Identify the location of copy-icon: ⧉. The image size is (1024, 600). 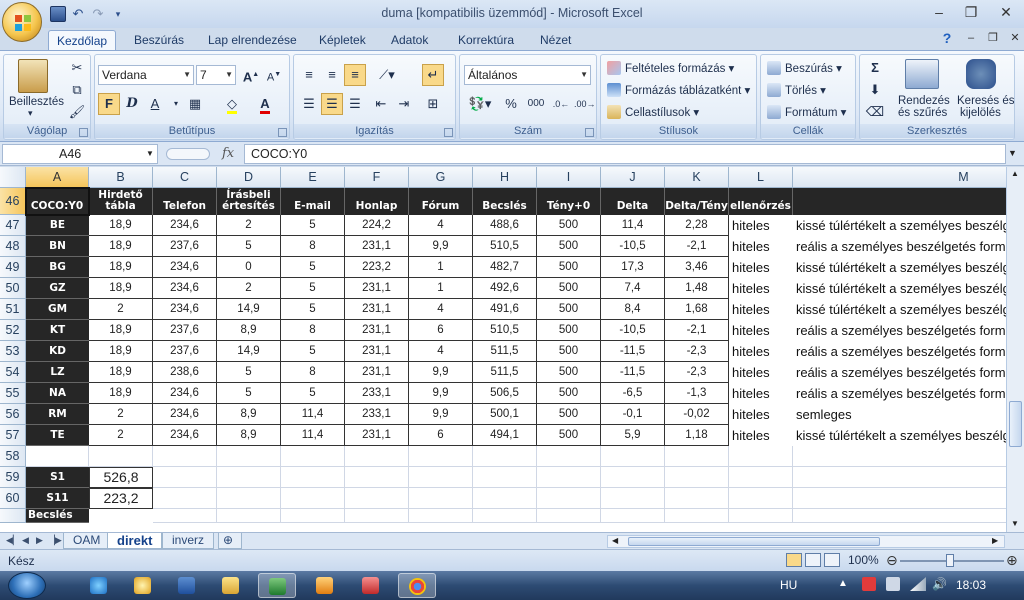
(77, 90).